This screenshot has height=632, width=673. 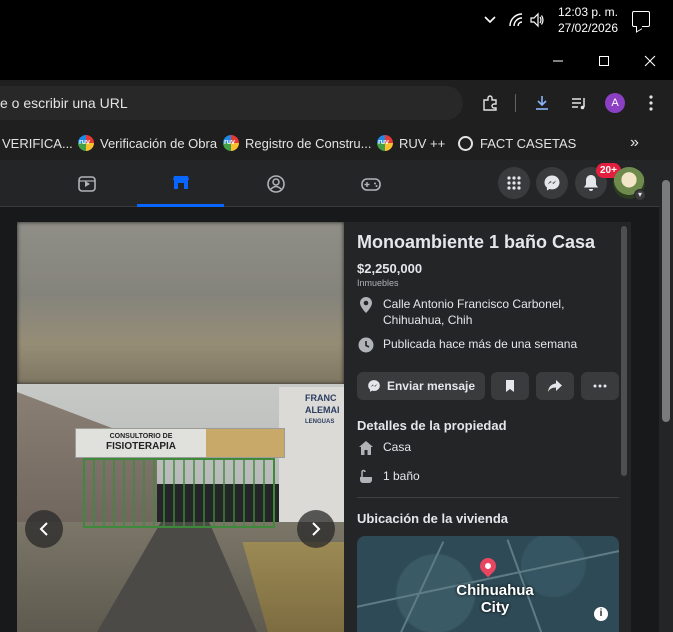 What do you see at coordinates (422, 143) in the screenshot?
I see `bookmark-label: RUV ++` at bounding box center [422, 143].